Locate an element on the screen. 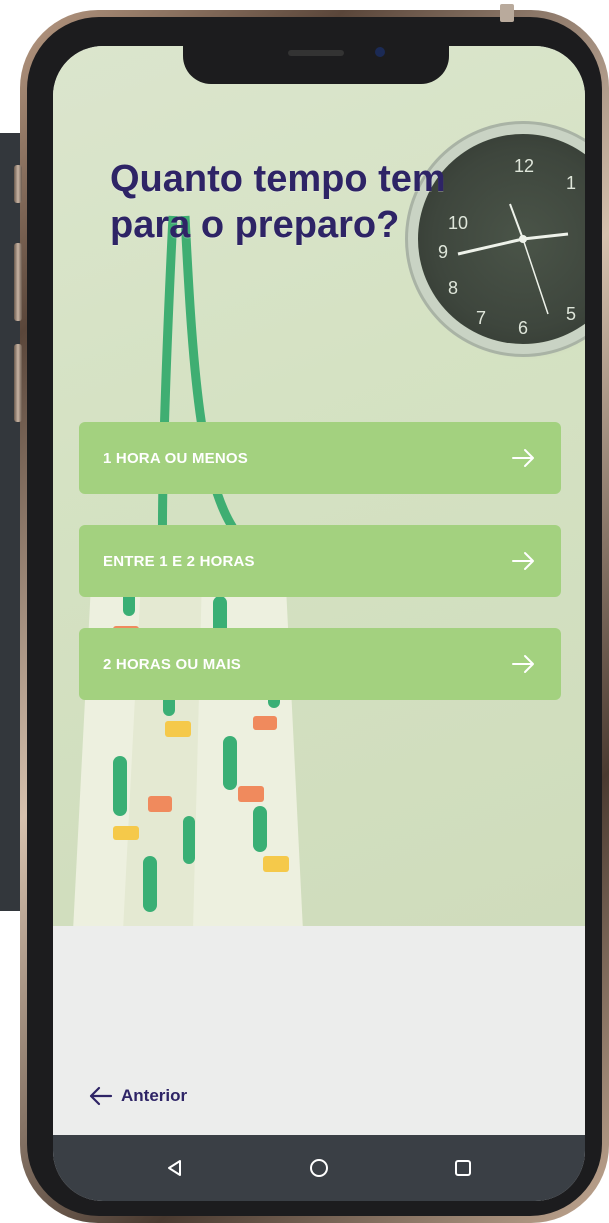 The image size is (609, 1223). android-navigation-bar is located at coordinates (319, 1168).